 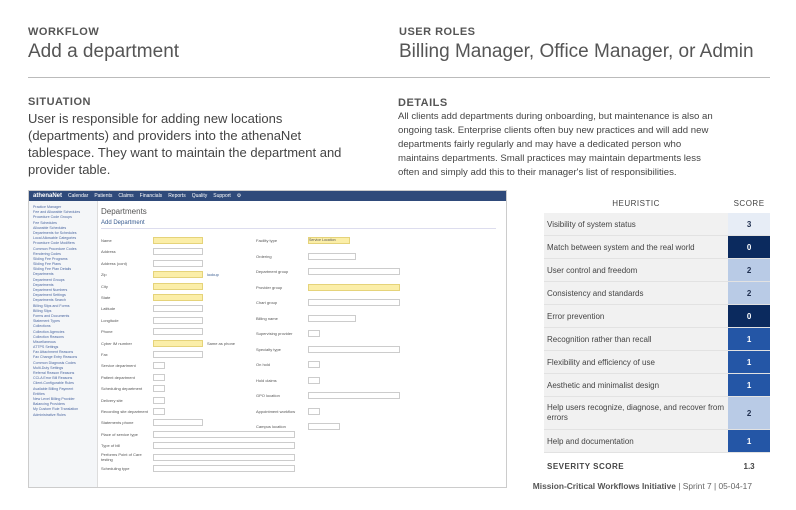 What do you see at coordinates (151, 196) in the screenshot?
I see `nav-item: Financials` at bounding box center [151, 196].